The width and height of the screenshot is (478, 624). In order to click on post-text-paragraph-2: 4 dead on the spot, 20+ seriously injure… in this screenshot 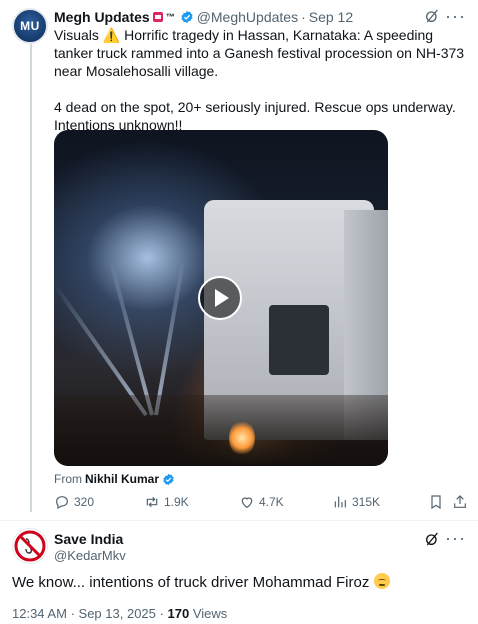, I will do `click(255, 116)`.